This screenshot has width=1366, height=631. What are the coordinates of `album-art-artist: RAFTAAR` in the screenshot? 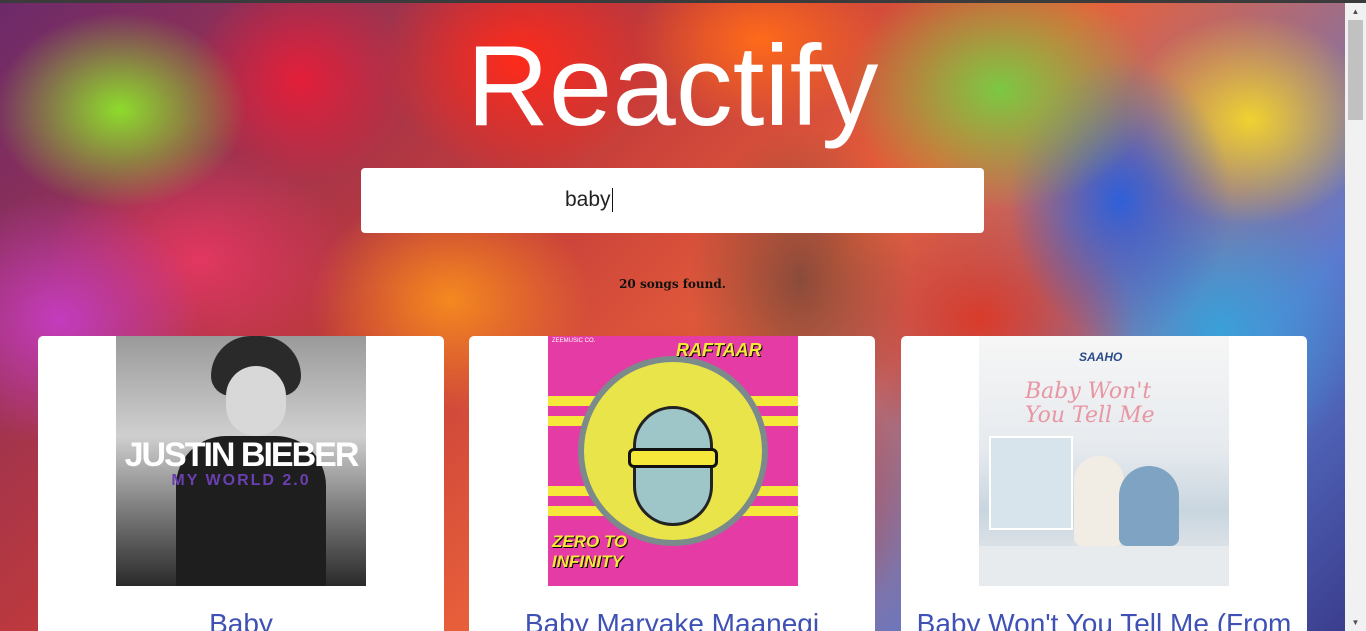 It's located at (719, 350).